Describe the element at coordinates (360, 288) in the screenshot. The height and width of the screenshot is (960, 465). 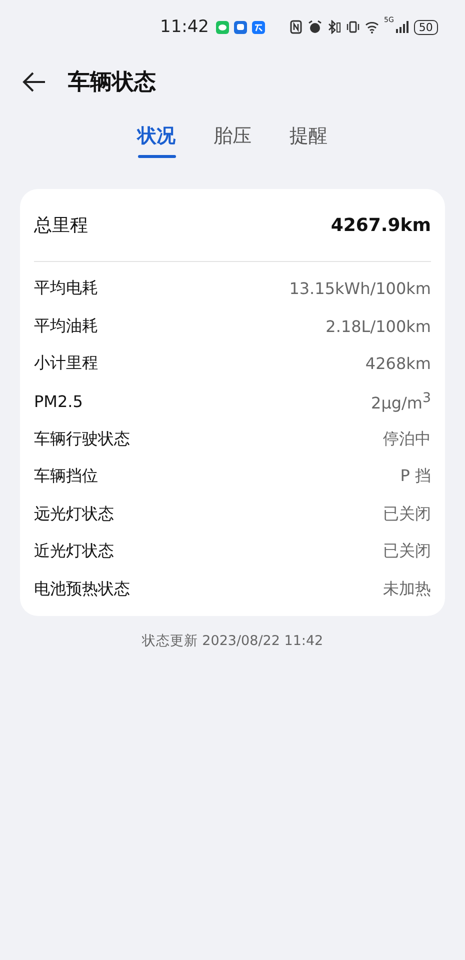
I see `row-value: 13.15kWh/100km` at that location.